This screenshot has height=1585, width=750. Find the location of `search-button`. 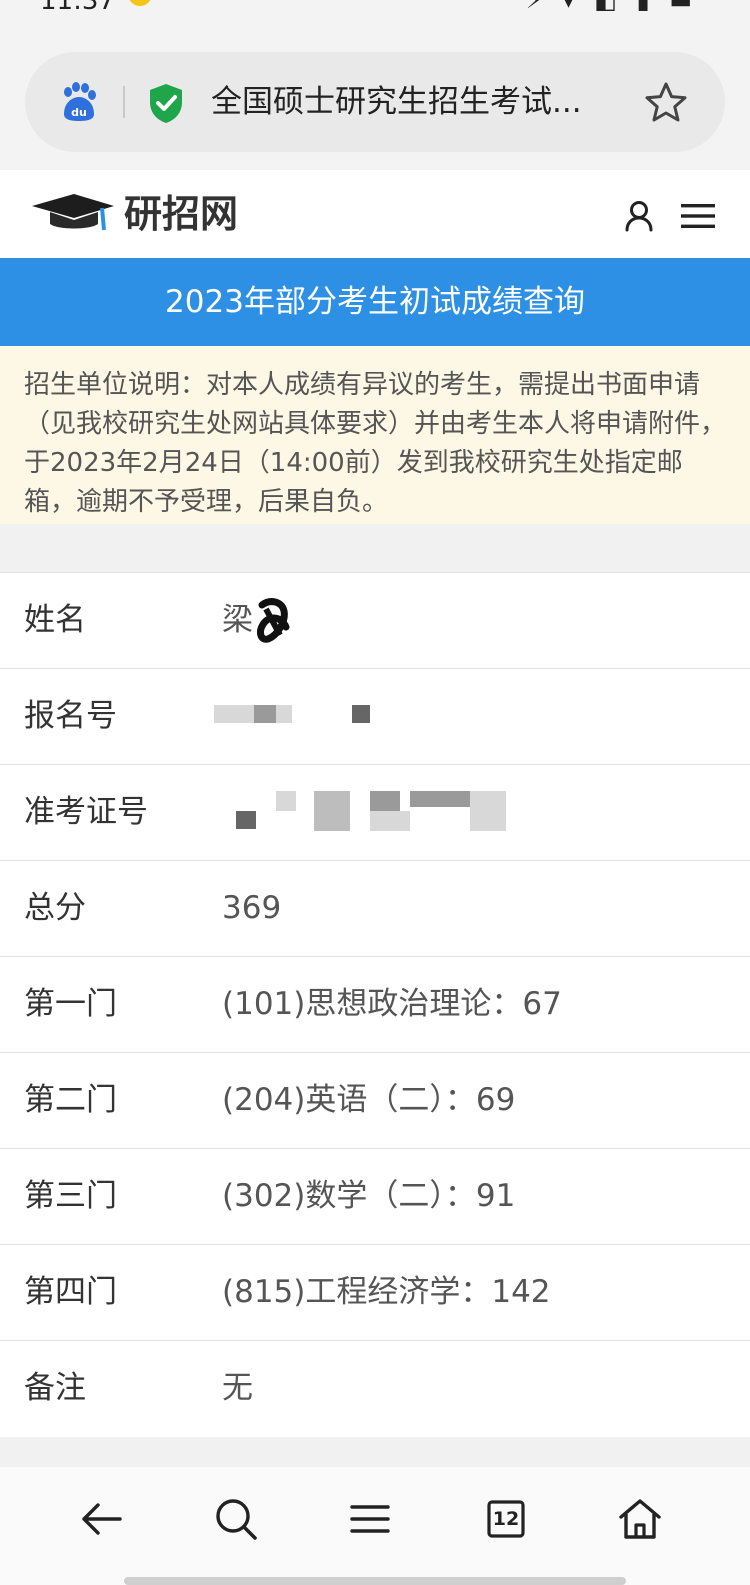

search-button is located at coordinates (236, 1519).